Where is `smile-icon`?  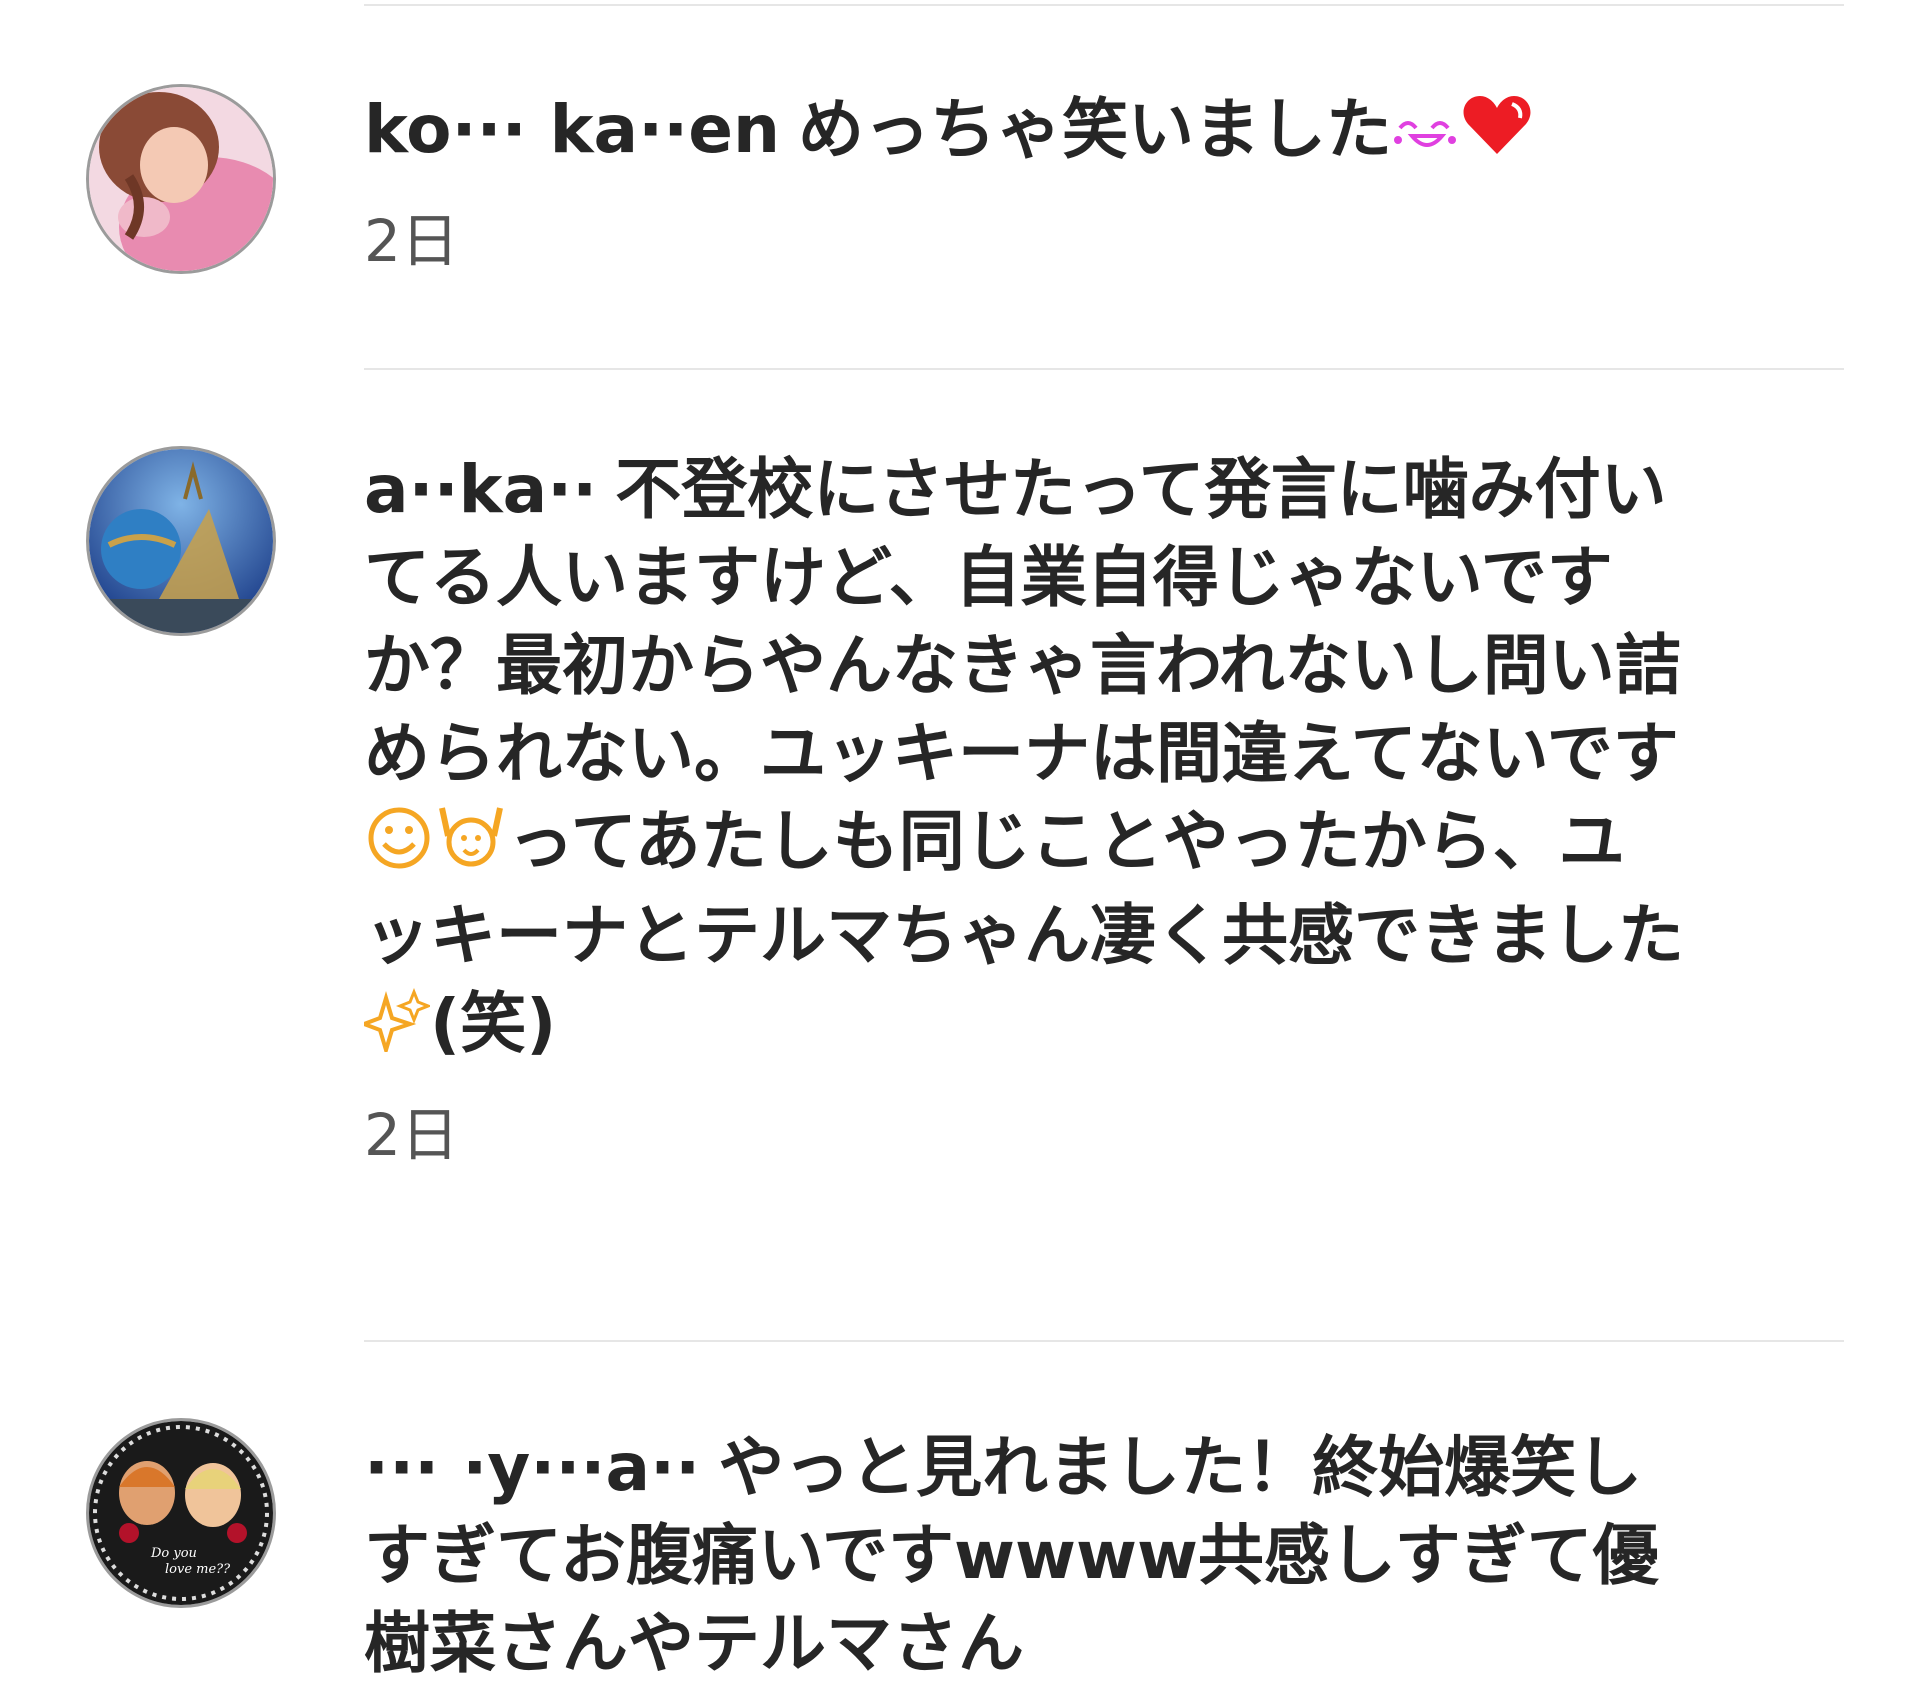 smile-icon is located at coordinates (399, 848).